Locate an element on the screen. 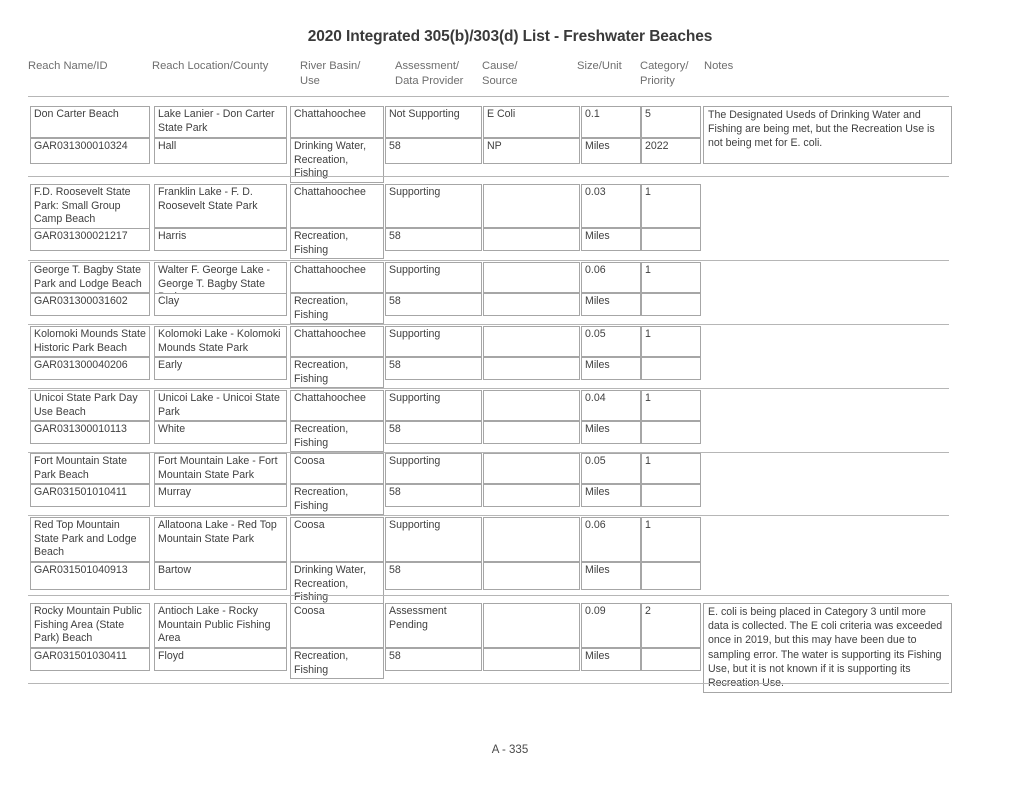 The width and height of the screenshot is (1020, 788). reach-id-cell: GAR031300040206 is located at coordinates (90, 368).